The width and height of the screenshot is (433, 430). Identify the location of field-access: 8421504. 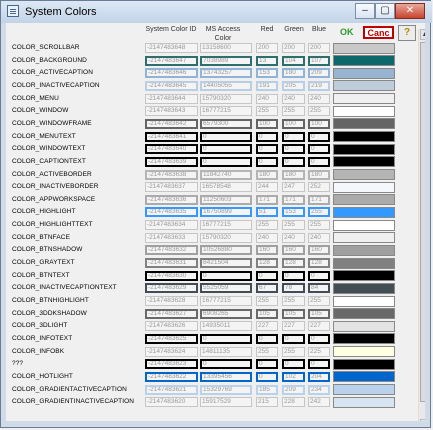
(226, 263).